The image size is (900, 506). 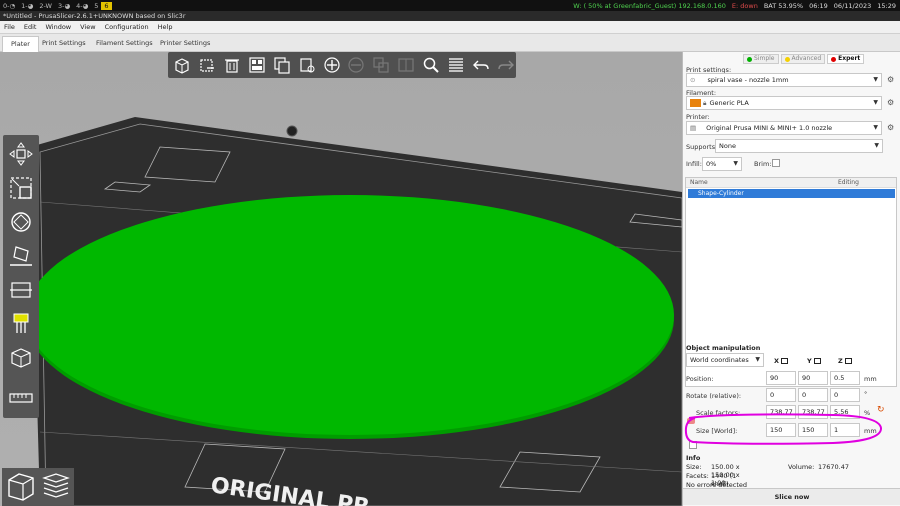 What do you see at coordinates (21, 290) in the screenshot?
I see `cut-icon` at bounding box center [21, 290].